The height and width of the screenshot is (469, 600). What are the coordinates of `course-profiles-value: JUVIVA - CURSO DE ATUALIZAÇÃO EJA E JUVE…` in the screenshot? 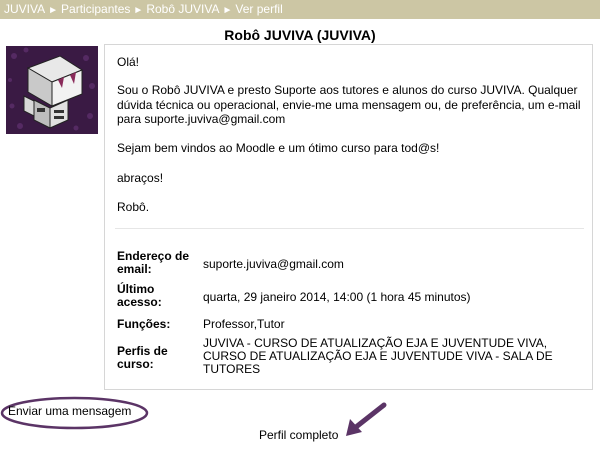 It's located at (383, 356).